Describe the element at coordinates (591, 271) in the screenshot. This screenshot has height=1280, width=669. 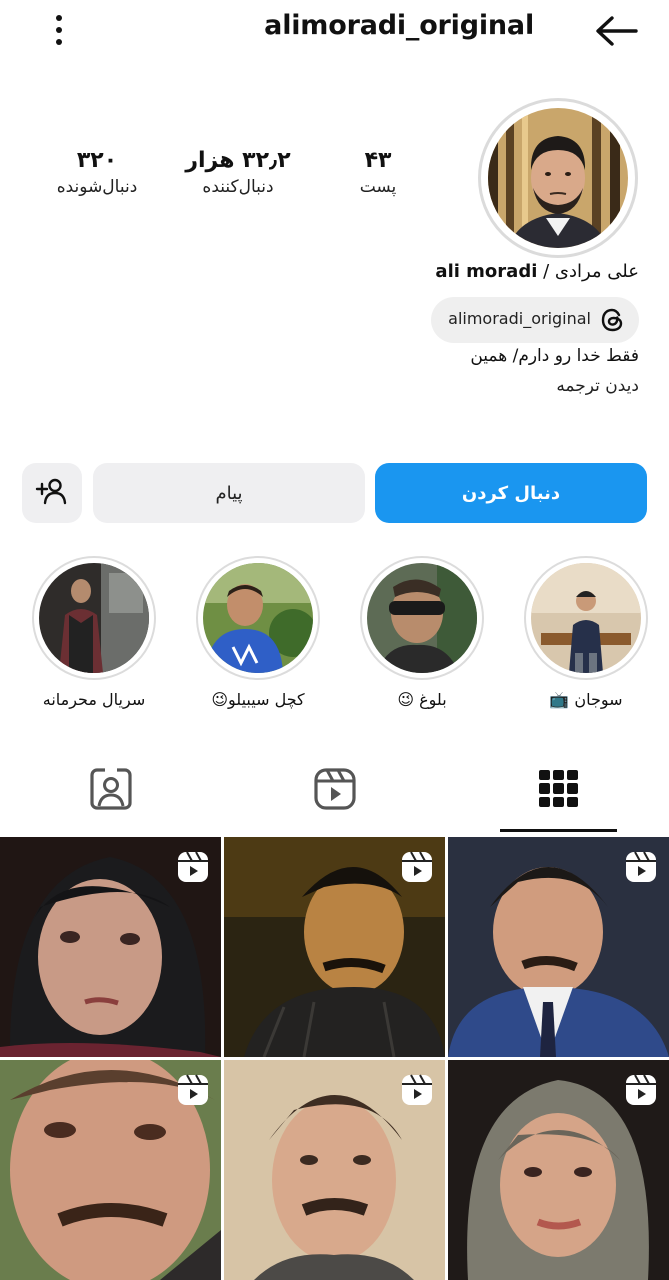
I see `fullname-fa: علی مرادی /` at that location.